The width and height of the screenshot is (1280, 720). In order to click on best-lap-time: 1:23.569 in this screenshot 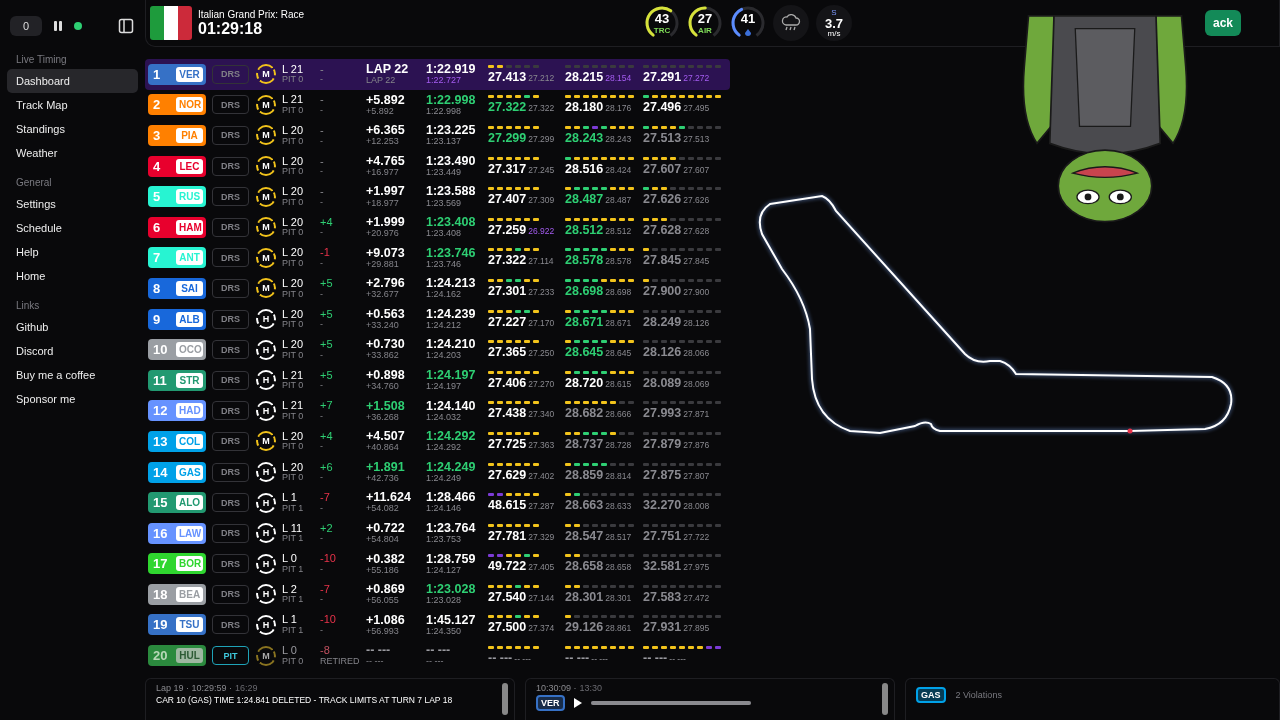, I will do `click(444, 203)`.